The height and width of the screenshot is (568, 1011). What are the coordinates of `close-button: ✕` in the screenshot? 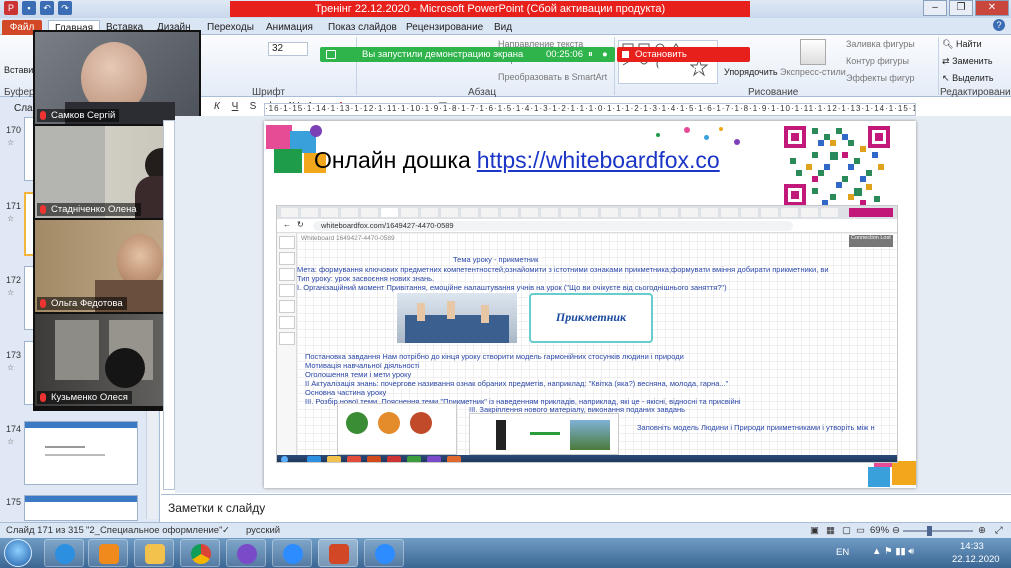 It's located at (992, 8).